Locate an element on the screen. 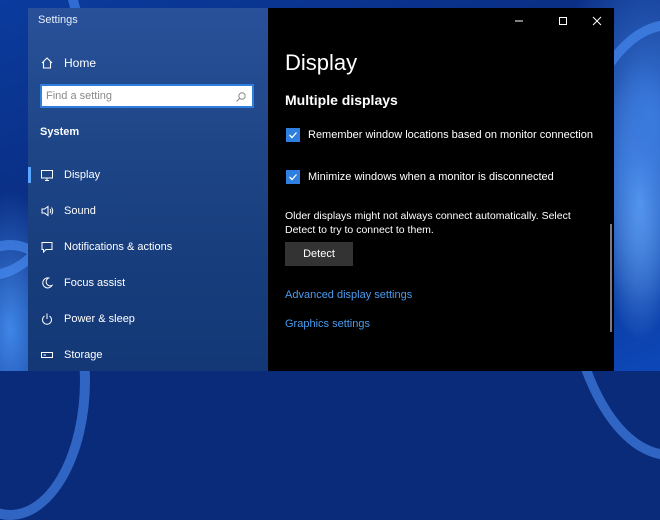  sidebar-item-storage: Storage is located at coordinates (148, 355).